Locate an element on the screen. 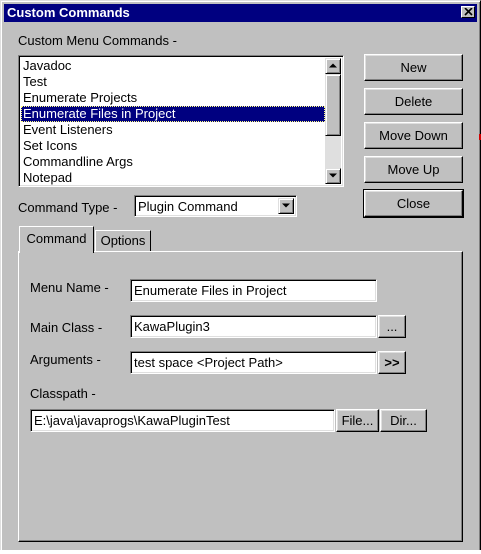 The width and height of the screenshot is (481, 554). list-item: Javadoc is located at coordinates (173, 66).